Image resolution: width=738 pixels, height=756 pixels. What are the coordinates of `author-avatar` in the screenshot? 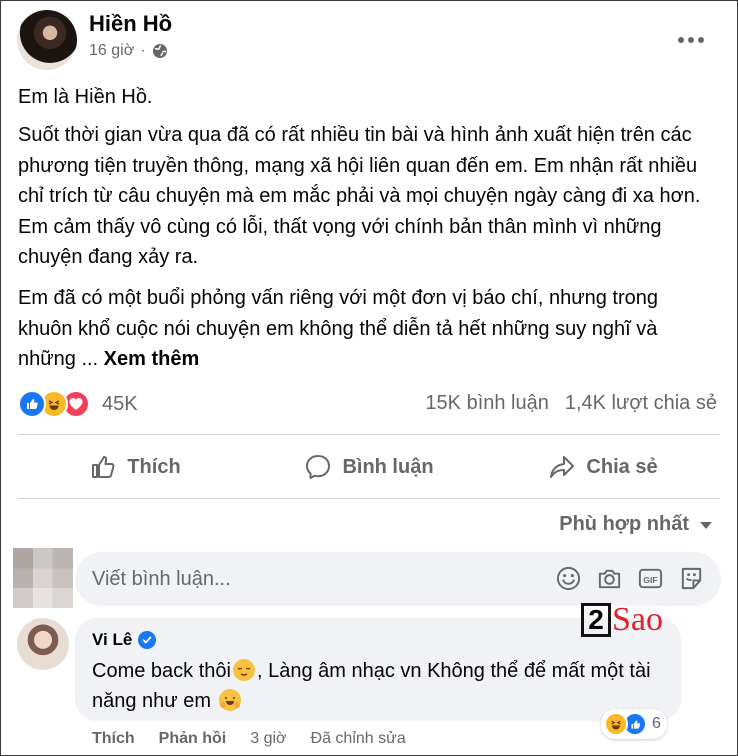 It's located at (47, 40).